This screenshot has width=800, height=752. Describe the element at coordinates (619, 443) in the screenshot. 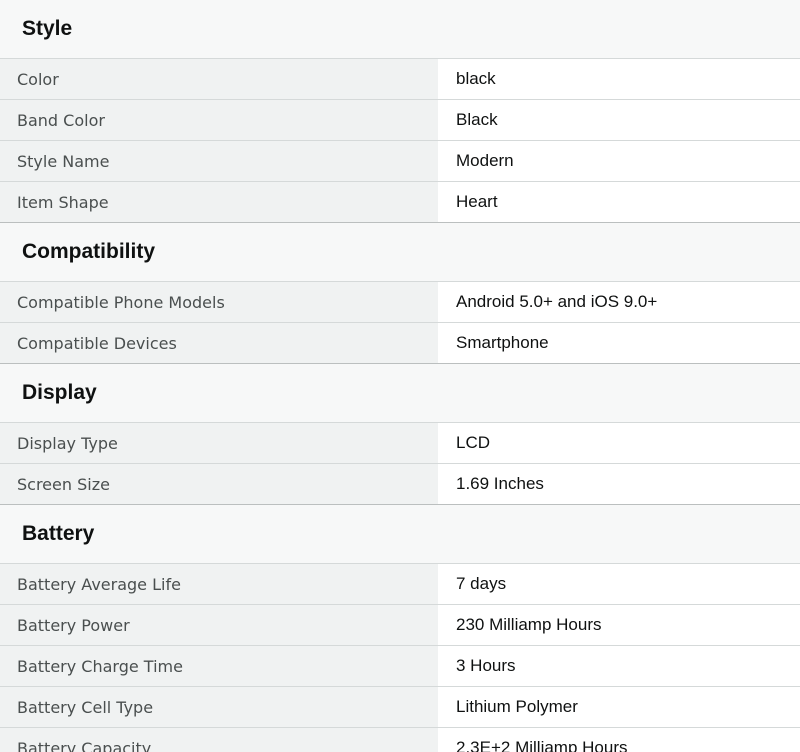

I see `spec-value: LCD` at that location.